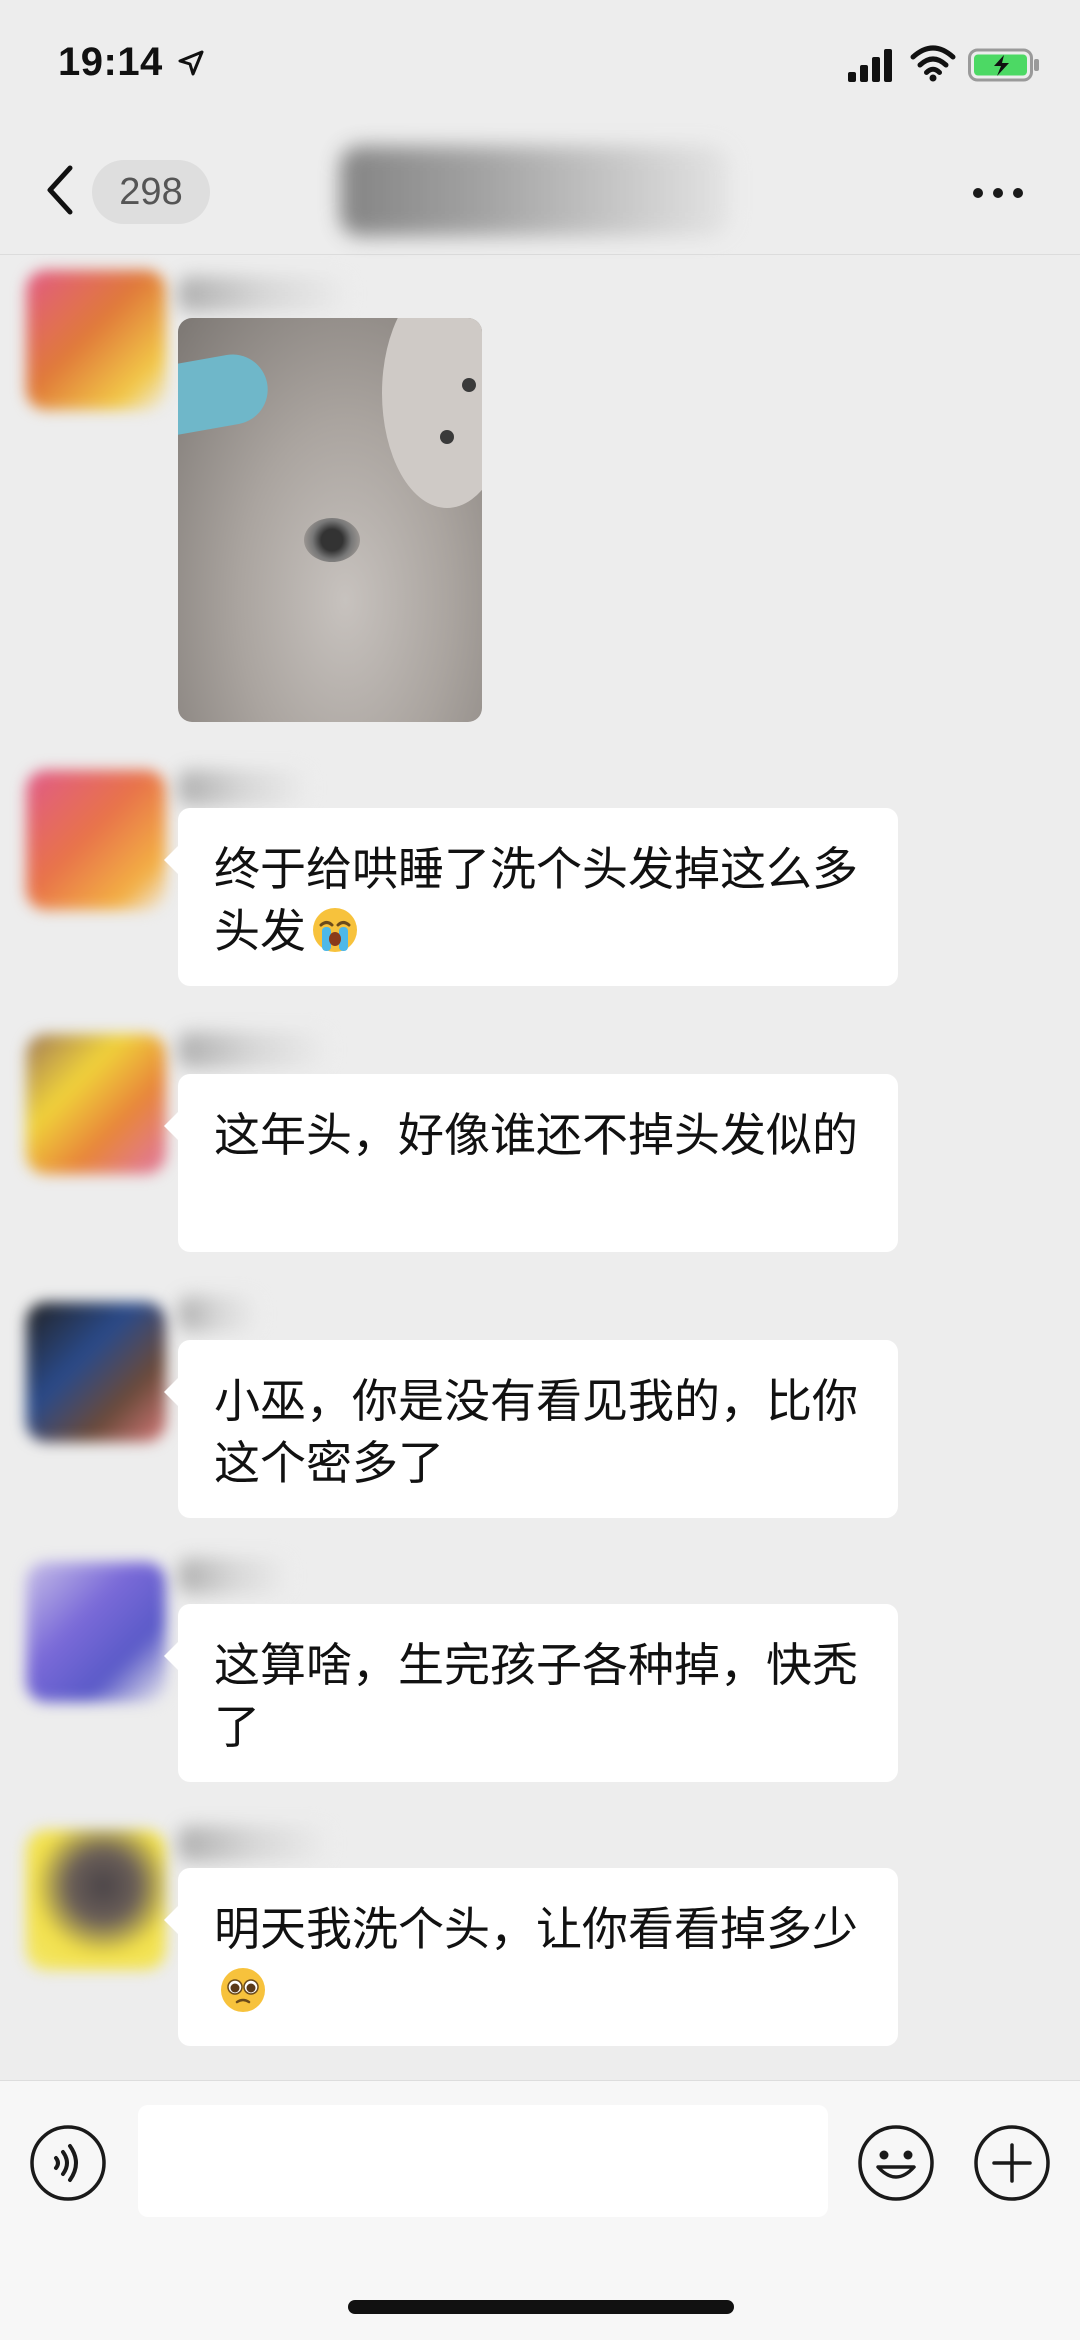 This screenshot has height=2340, width=1080. I want to click on message-bubble: 终于给哄睡了洗个头发掉这么多头发, so click(531, 897).